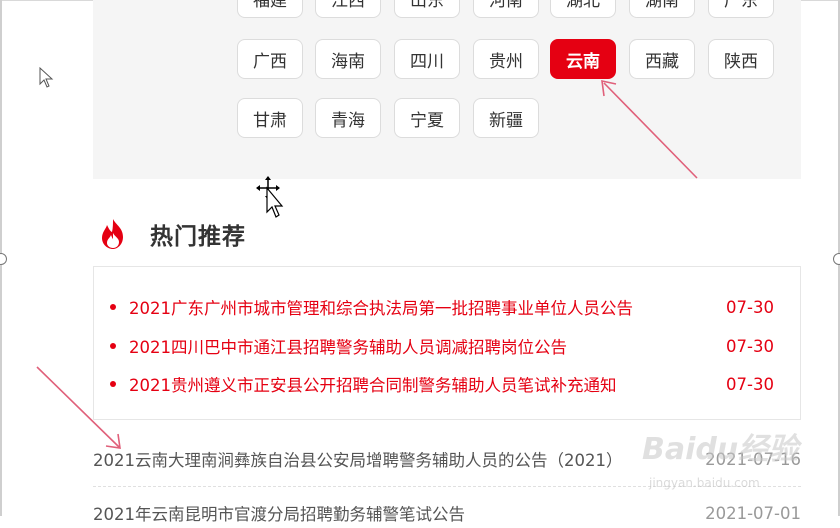 The height and width of the screenshot is (528, 840). Describe the element at coordinates (836, 259) in the screenshot. I see `resize-handle-right` at that location.